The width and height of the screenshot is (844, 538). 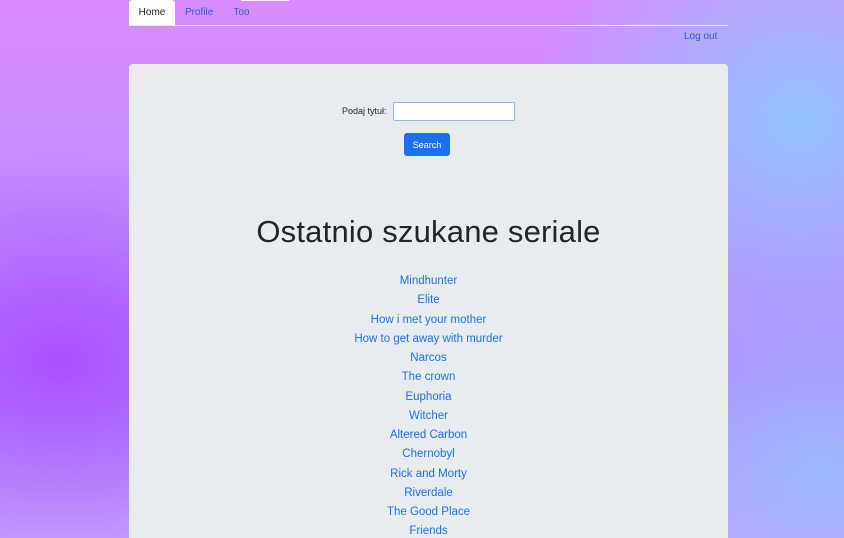 I want to click on list-item: Friends, so click(x=428, y=530).